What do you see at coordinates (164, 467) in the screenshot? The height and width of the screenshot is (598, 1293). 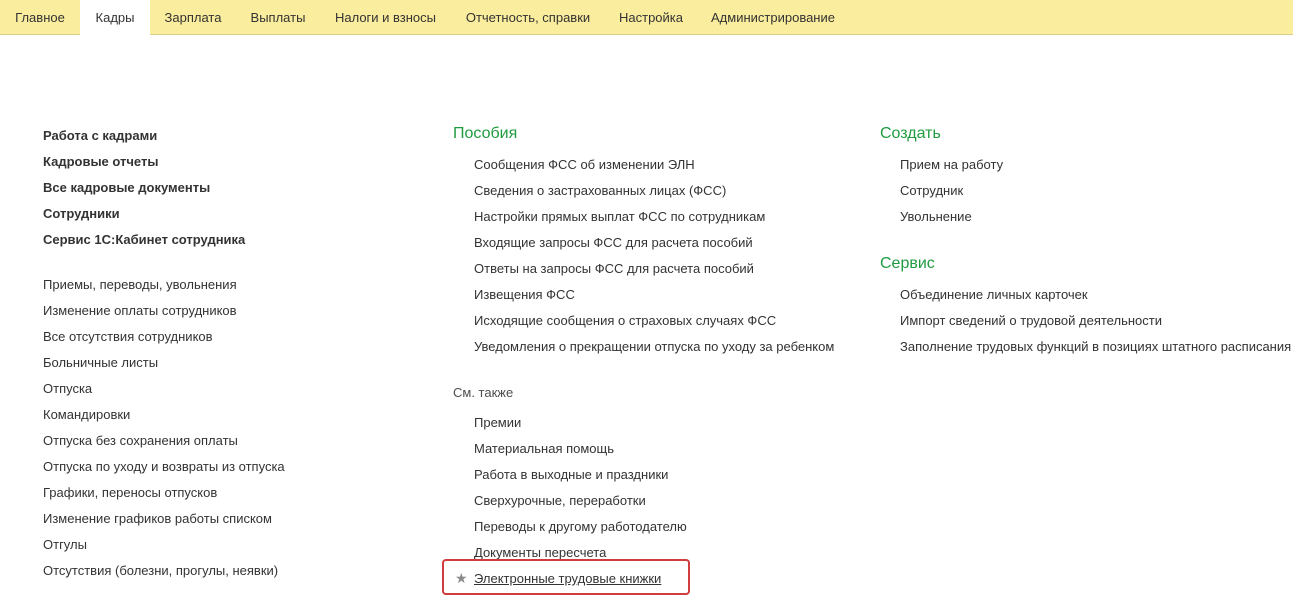 I see `link-parental-leaves: Отпуска по уходу и возвраты из отпуска` at bounding box center [164, 467].